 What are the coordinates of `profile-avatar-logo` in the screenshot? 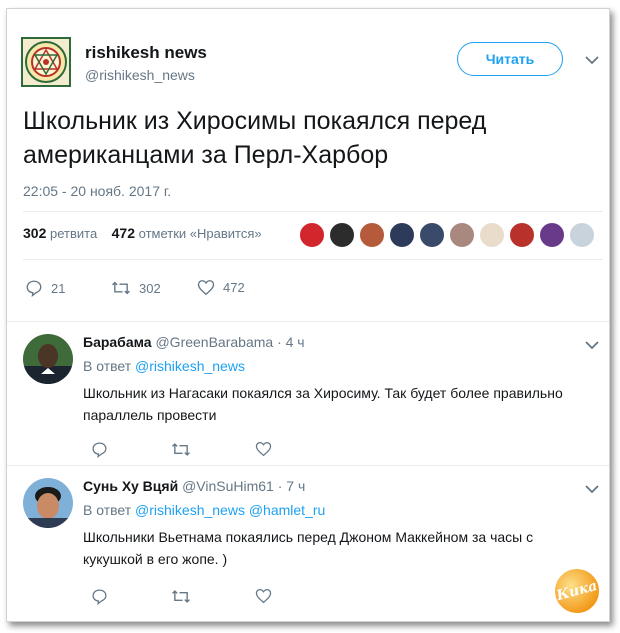 It's located at (46, 62).